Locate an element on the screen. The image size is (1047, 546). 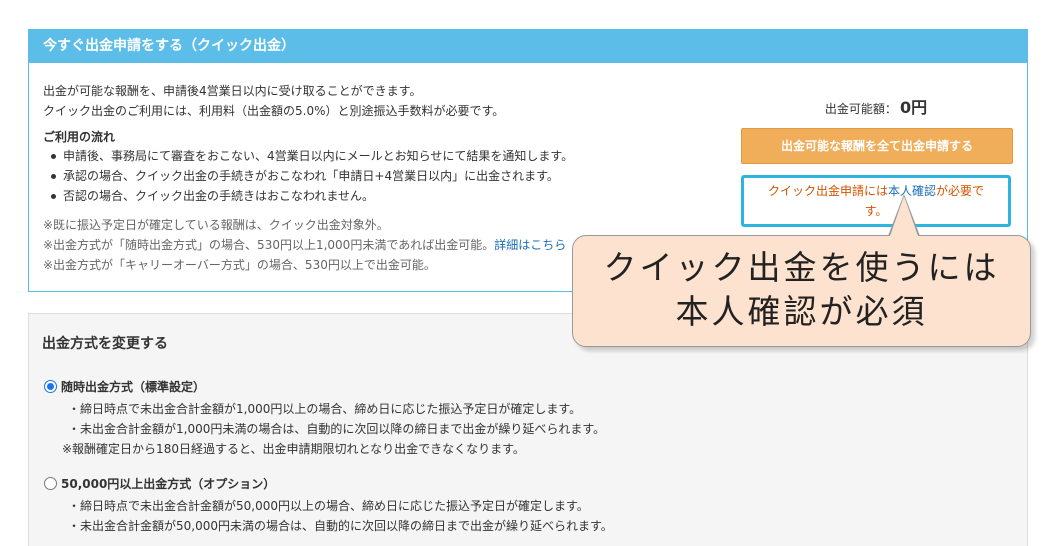
available-amount: 0円 is located at coordinates (913, 107).